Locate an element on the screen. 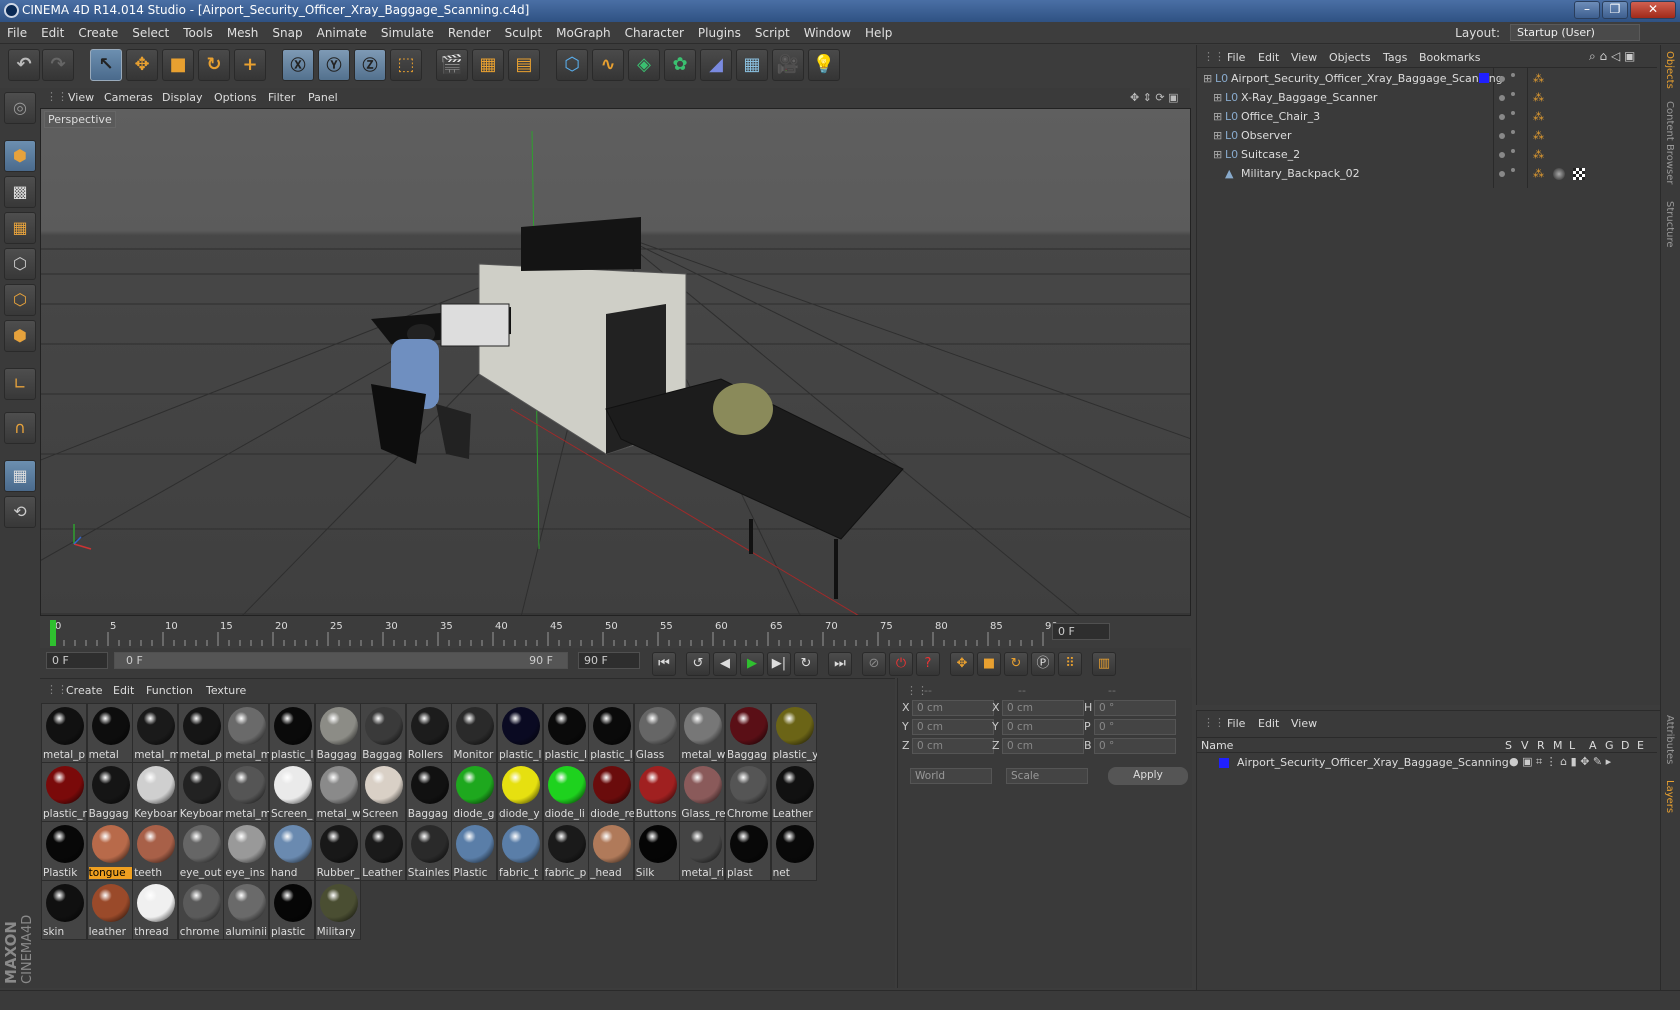  key-rotation-icon: ↻ is located at coordinates (1016, 664).